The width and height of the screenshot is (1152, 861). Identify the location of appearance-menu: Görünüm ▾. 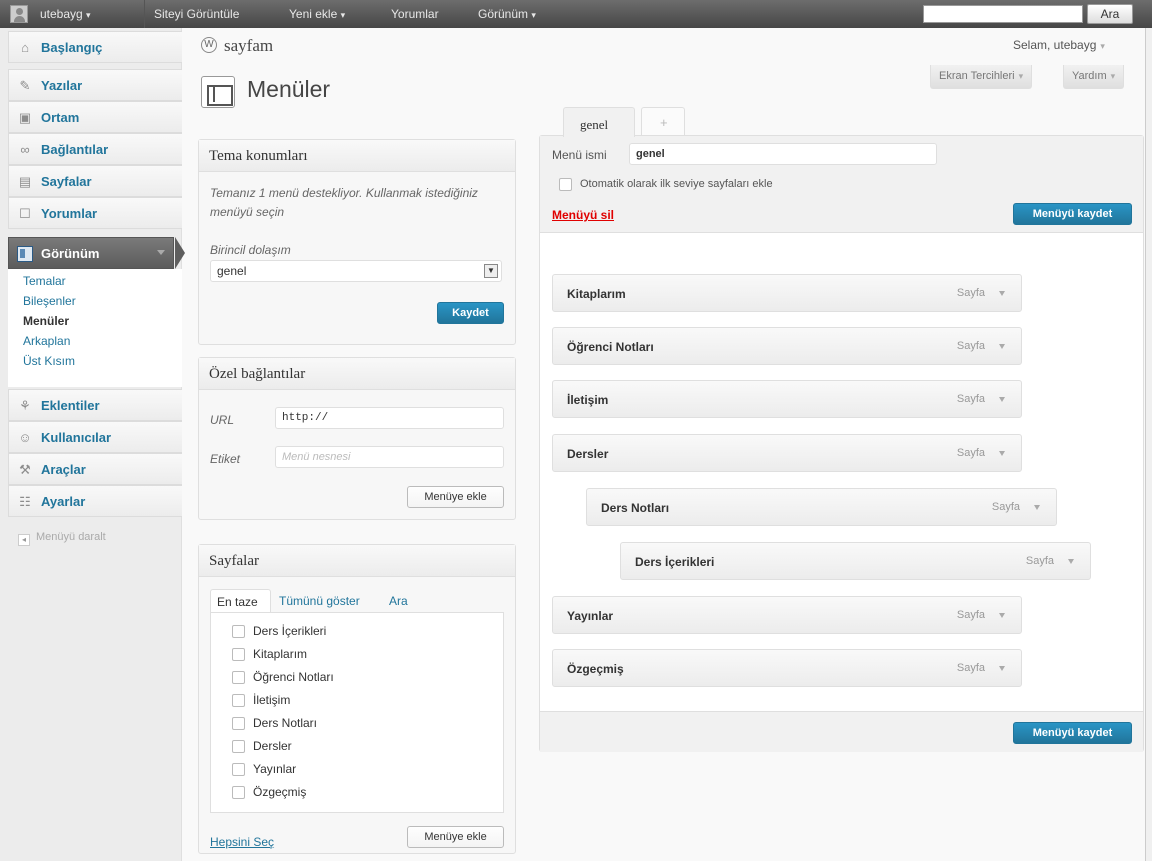
(507, 14).